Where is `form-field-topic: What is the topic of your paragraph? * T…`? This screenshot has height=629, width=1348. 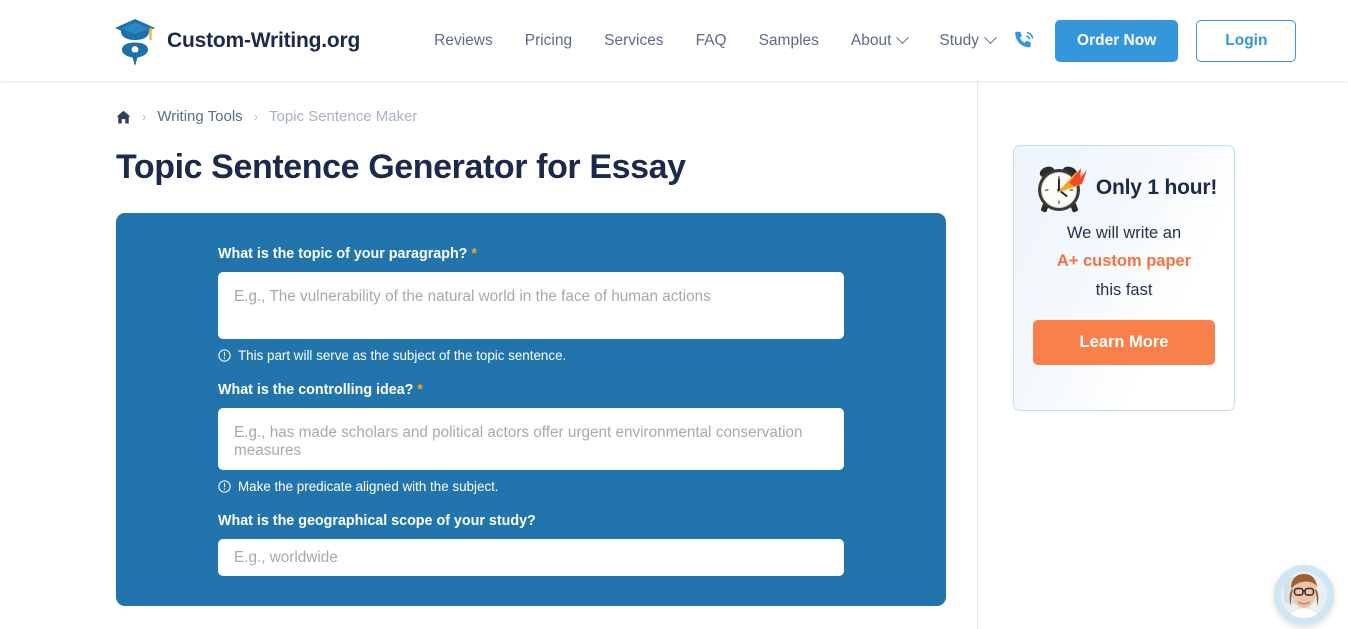
form-field-topic: What is the topic of your paragraph? * T… is located at coordinates (531, 304).